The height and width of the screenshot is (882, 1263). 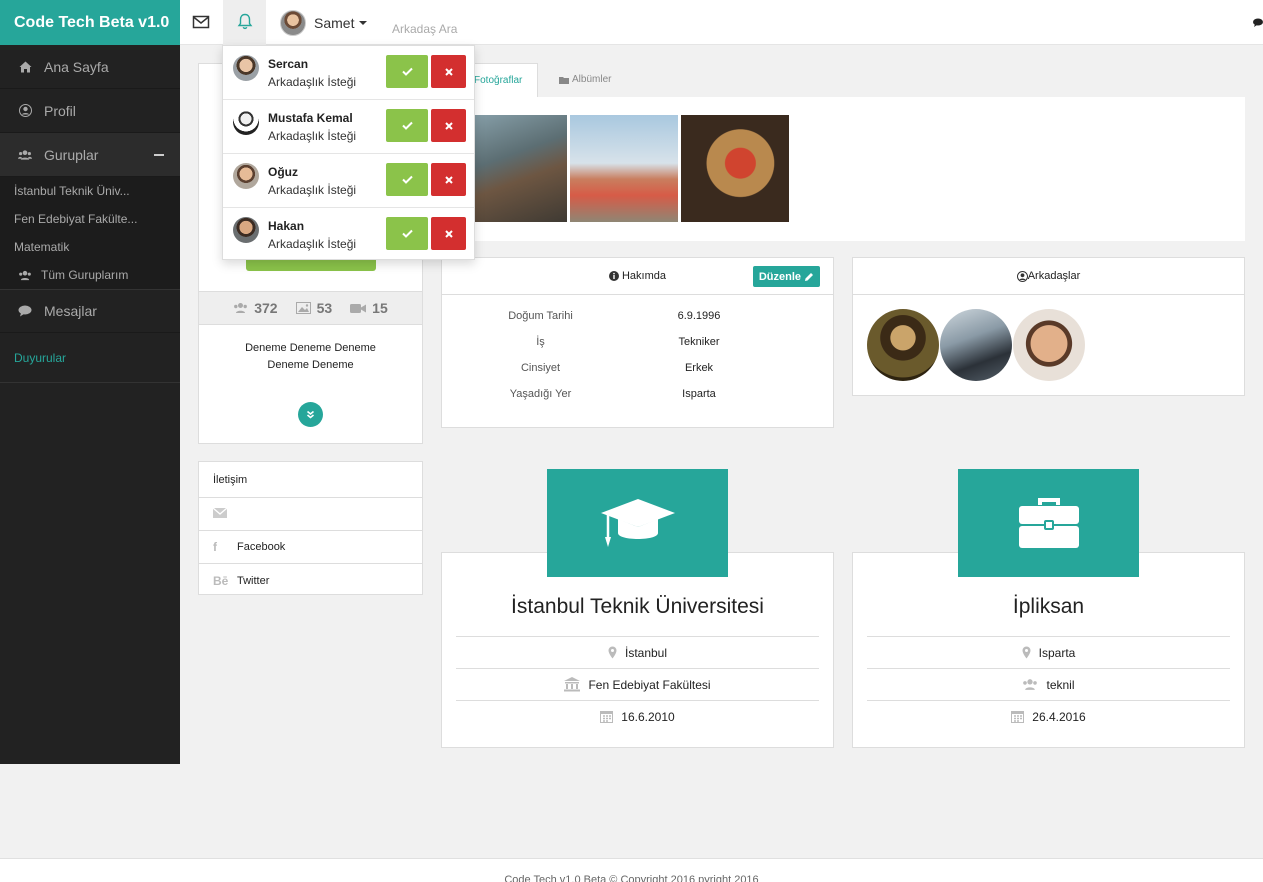 What do you see at coordinates (1057, 652) in the screenshot?
I see `work-city-label: Isparta` at bounding box center [1057, 652].